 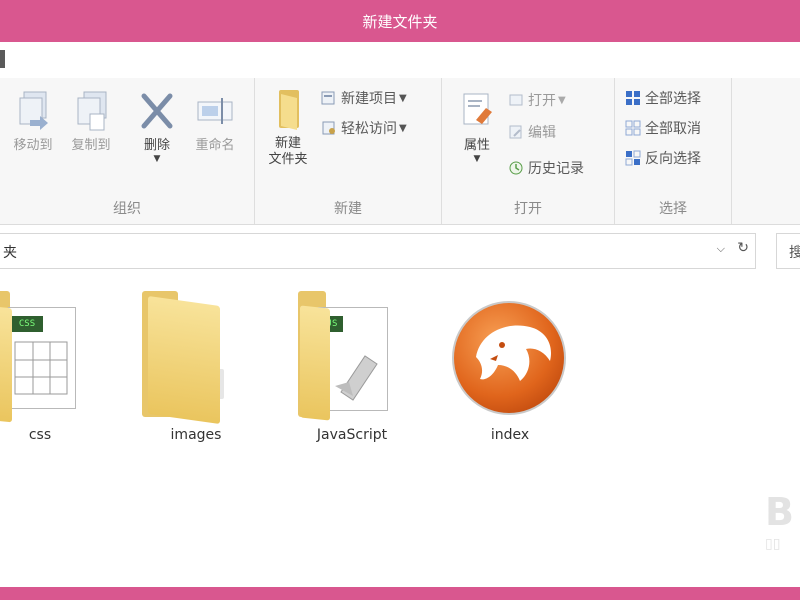 I want to click on window-title: 新建文件夹, so click(x=400, y=22).